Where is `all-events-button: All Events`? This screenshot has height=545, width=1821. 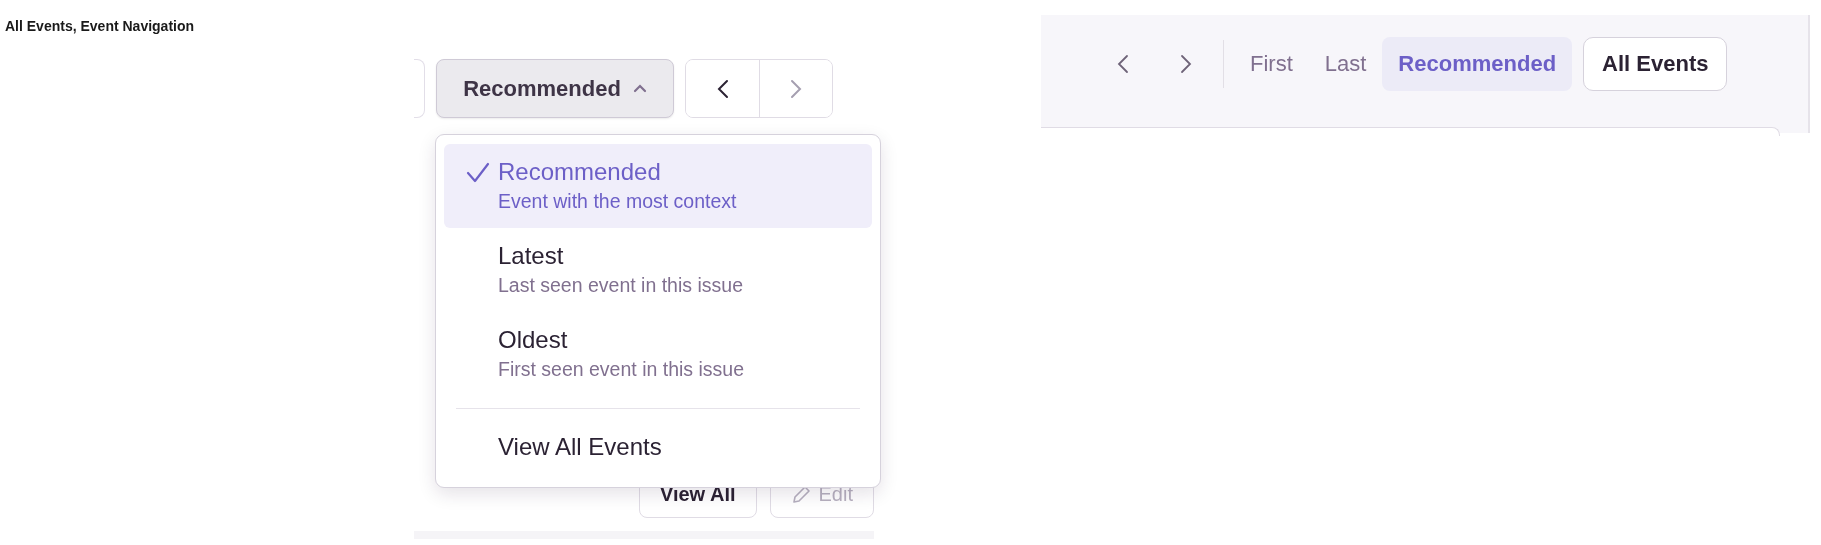
all-events-button: All Events is located at coordinates (1655, 64).